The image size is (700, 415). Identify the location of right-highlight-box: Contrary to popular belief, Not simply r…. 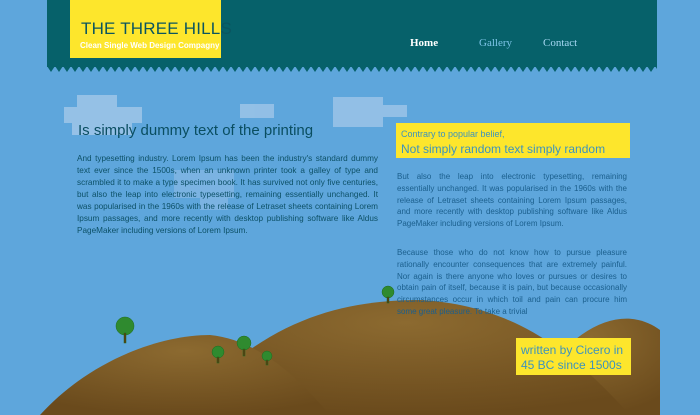
(513, 140).